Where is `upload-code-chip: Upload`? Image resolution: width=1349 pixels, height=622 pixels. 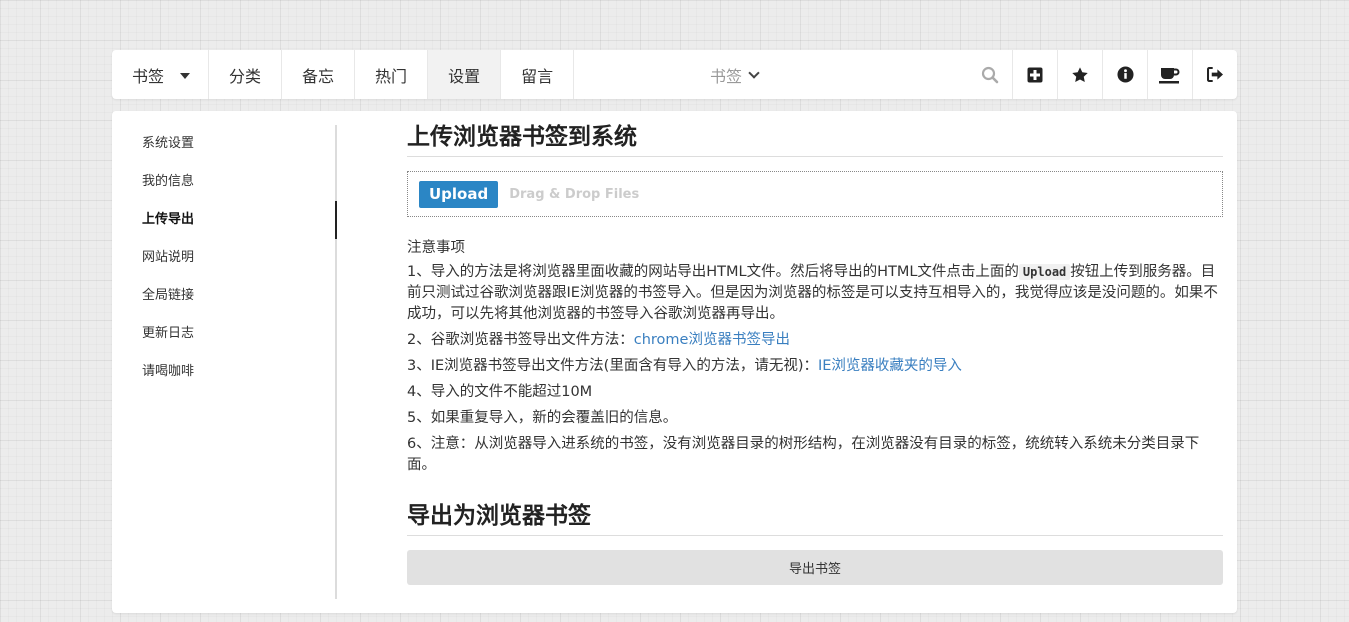
upload-code-chip: Upload is located at coordinates (1044, 272).